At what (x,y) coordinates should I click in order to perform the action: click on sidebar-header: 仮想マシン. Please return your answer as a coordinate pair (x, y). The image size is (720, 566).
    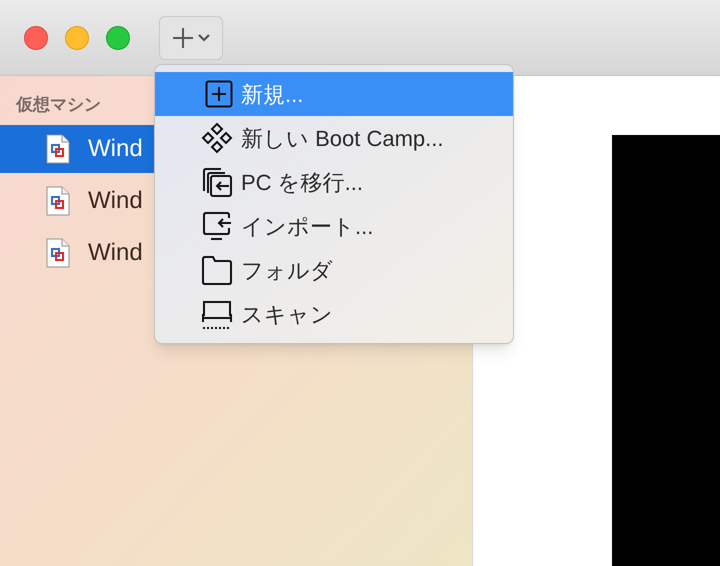
    Looking at the image, I should click on (58, 104).